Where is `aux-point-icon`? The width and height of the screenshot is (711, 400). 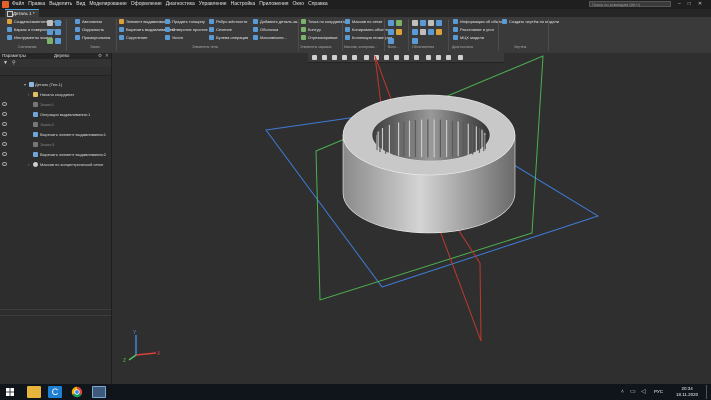 aux-point-icon is located at coordinates (391, 32).